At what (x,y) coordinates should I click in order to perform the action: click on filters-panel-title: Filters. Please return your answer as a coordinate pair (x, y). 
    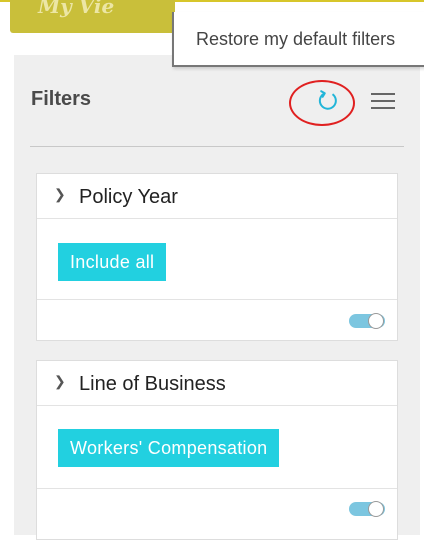
    Looking at the image, I should click on (61, 99).